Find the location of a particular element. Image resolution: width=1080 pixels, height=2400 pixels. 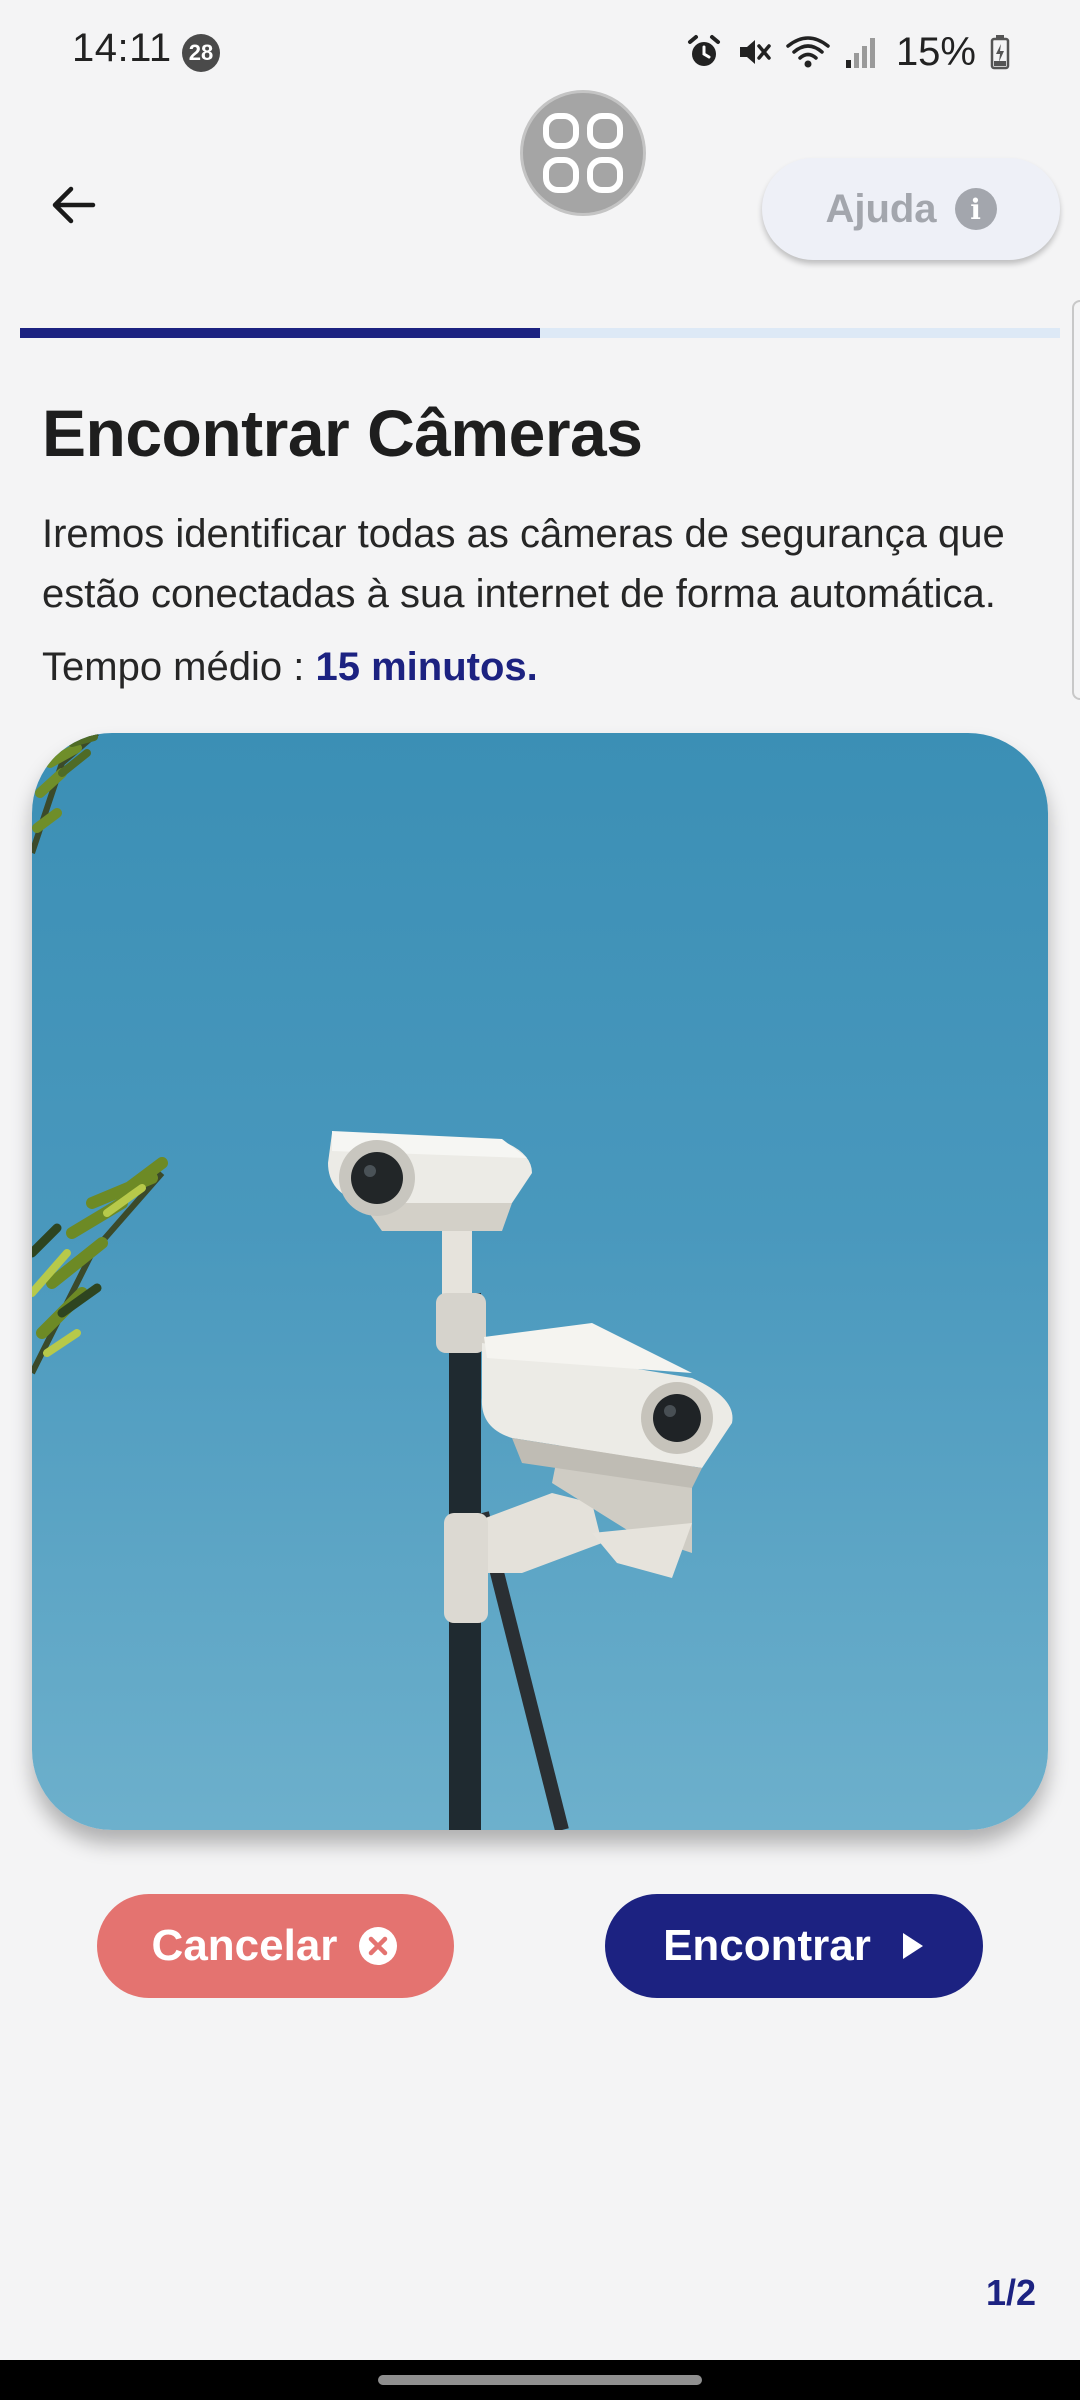

navigation-bar is located at coordinates (540, 2380).